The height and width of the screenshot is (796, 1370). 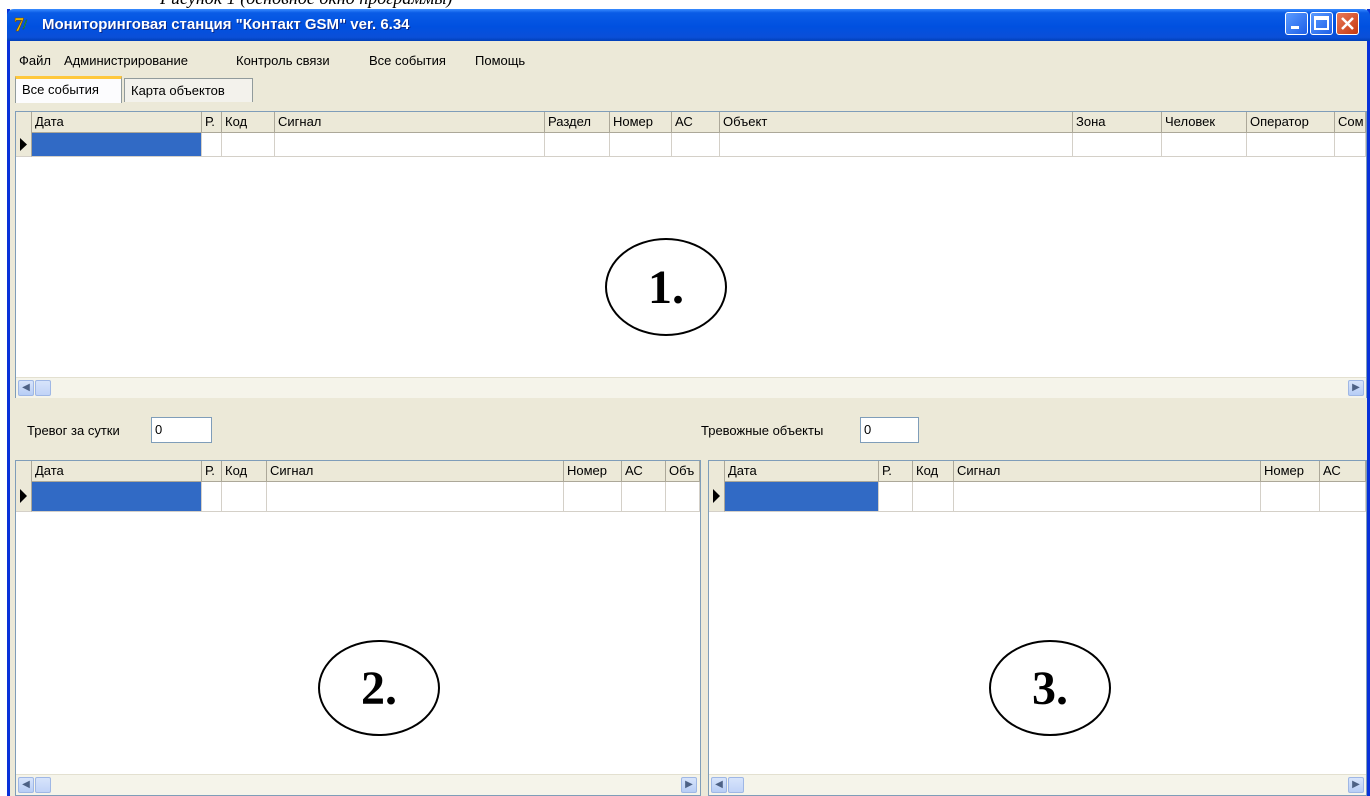 I want to click on maximize-button, so click(x=1321, y=23).